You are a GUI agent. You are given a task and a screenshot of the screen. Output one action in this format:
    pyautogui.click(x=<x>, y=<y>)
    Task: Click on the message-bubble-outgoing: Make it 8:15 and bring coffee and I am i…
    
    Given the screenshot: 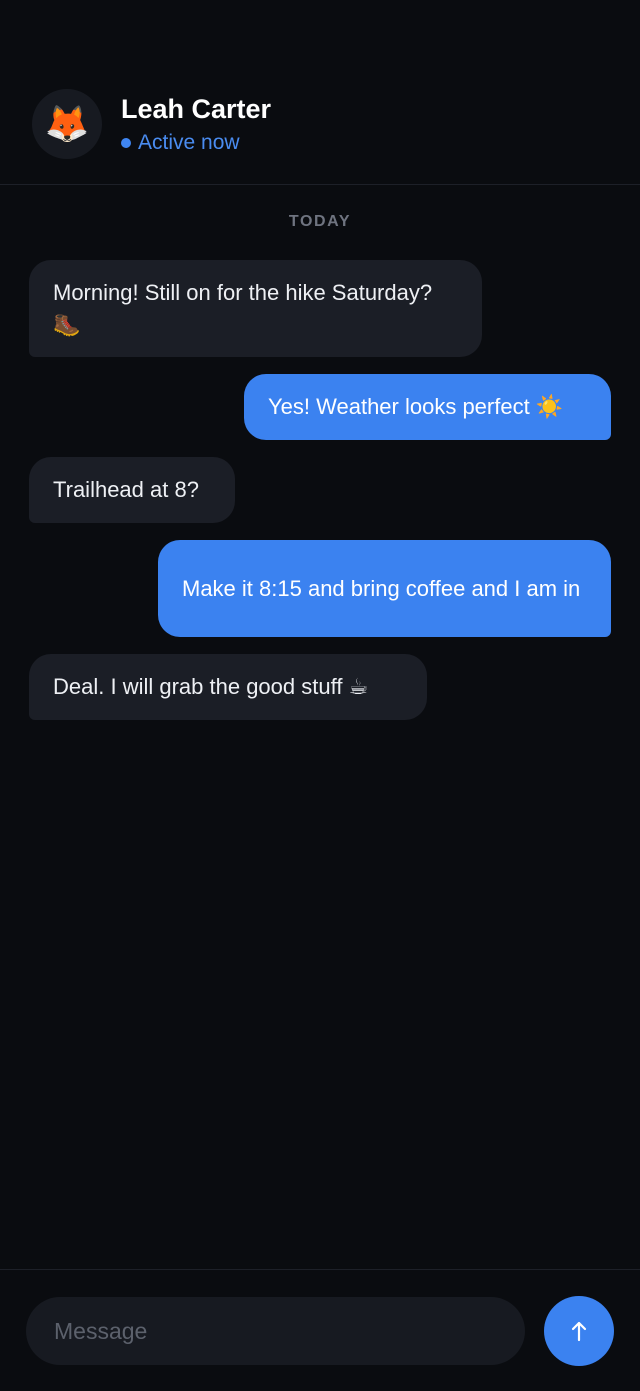 What is the action you would take?
    pyautogui.click(x=384, y=588)
    